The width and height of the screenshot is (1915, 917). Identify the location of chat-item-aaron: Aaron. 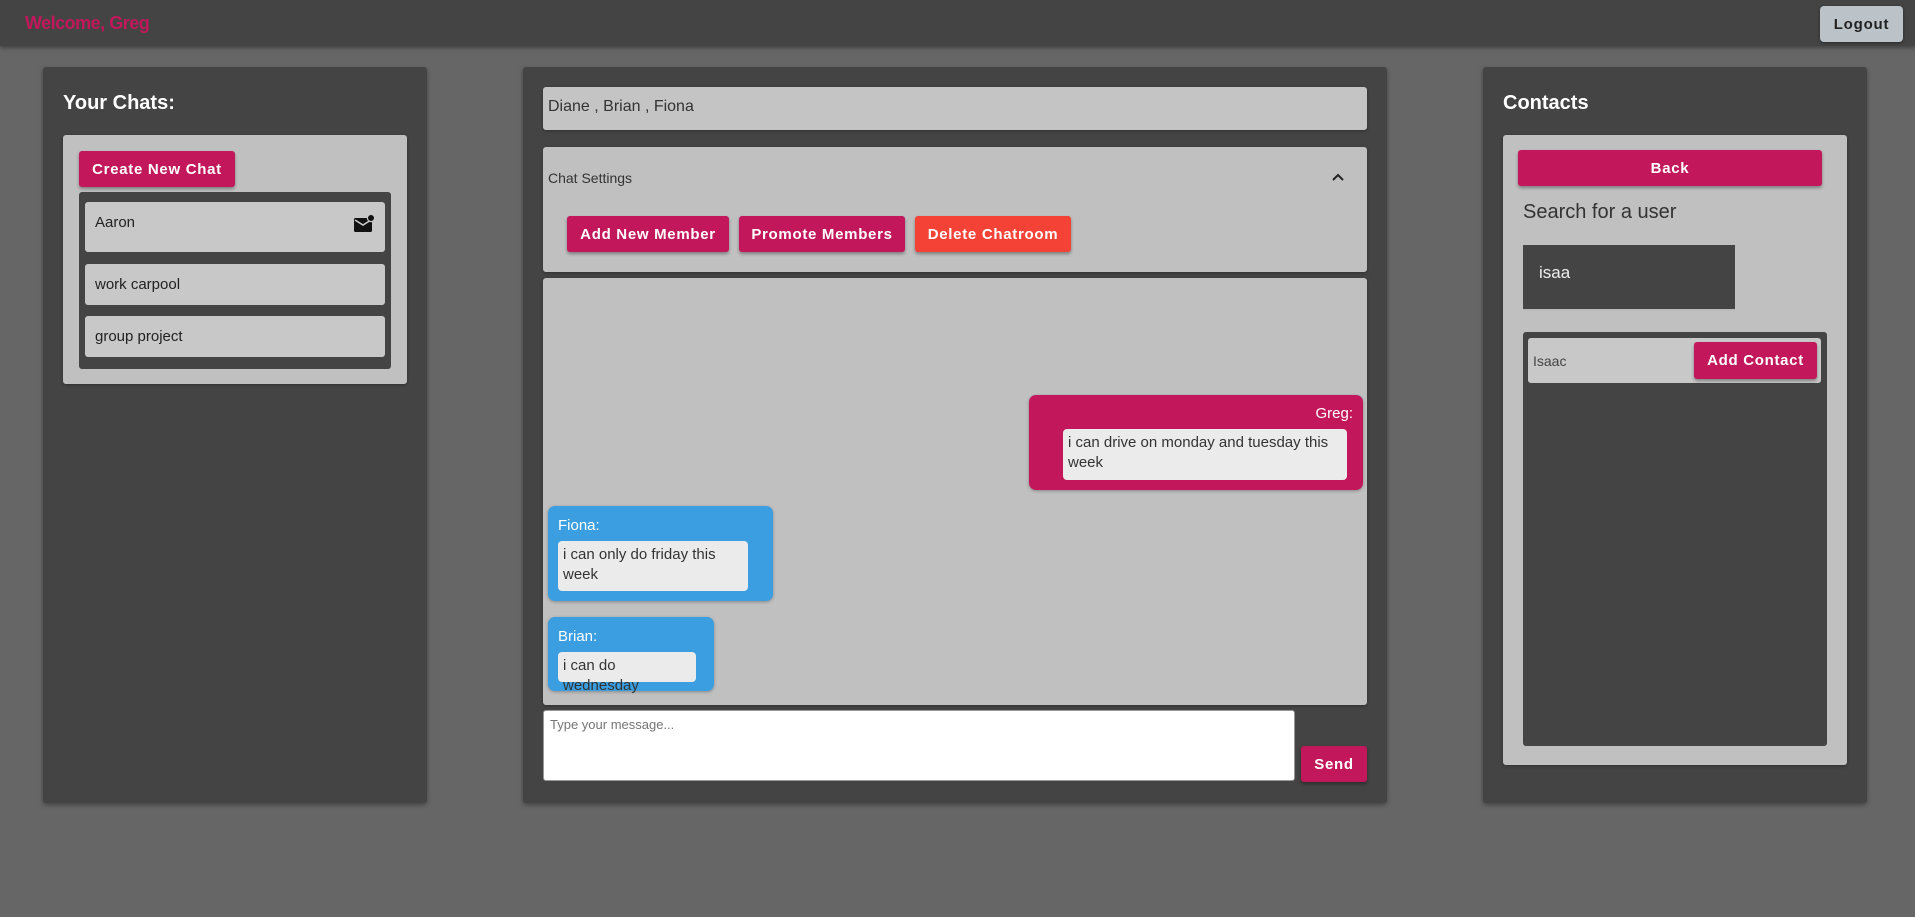
(235, 227).